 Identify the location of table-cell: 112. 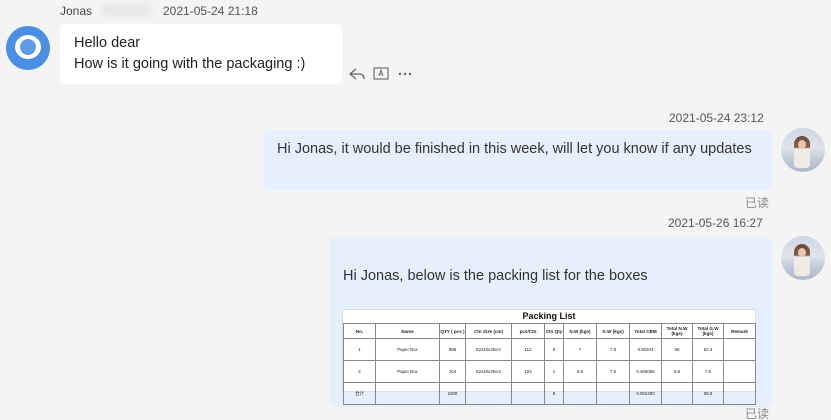
(528, 349).